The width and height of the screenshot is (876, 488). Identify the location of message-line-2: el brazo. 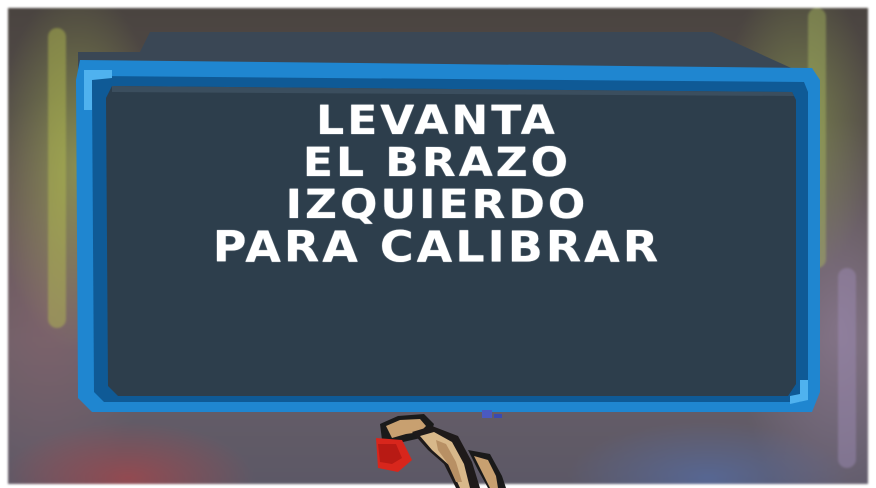
(437, 162).